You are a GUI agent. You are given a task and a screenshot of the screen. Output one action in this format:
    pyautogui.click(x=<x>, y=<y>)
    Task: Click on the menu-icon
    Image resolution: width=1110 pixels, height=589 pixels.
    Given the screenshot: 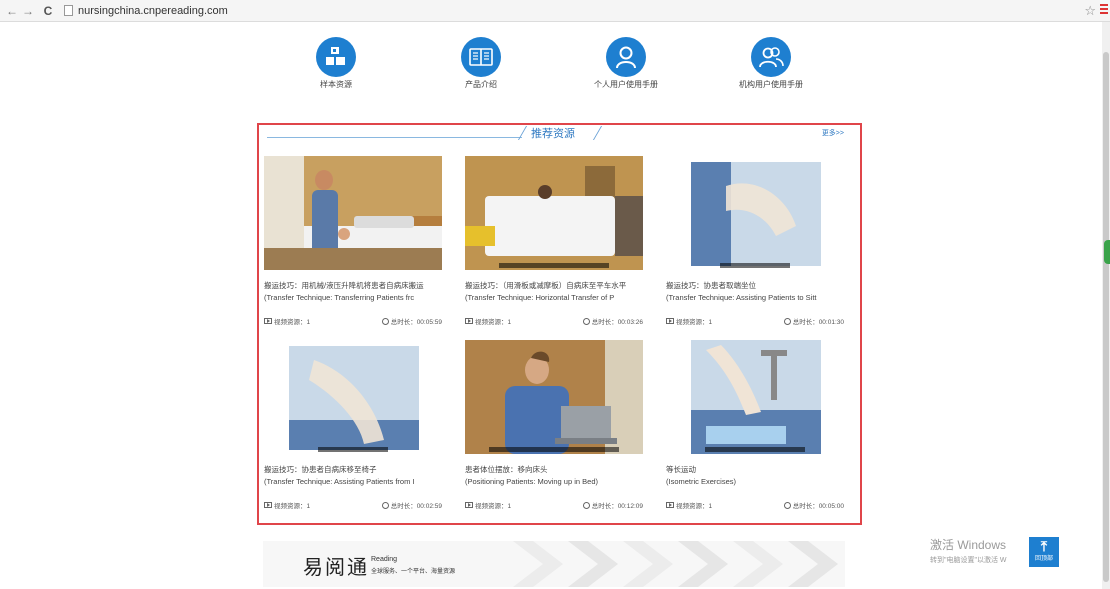 What is the action you would take?
    pyautogui.click(x=1104, y=10)
    